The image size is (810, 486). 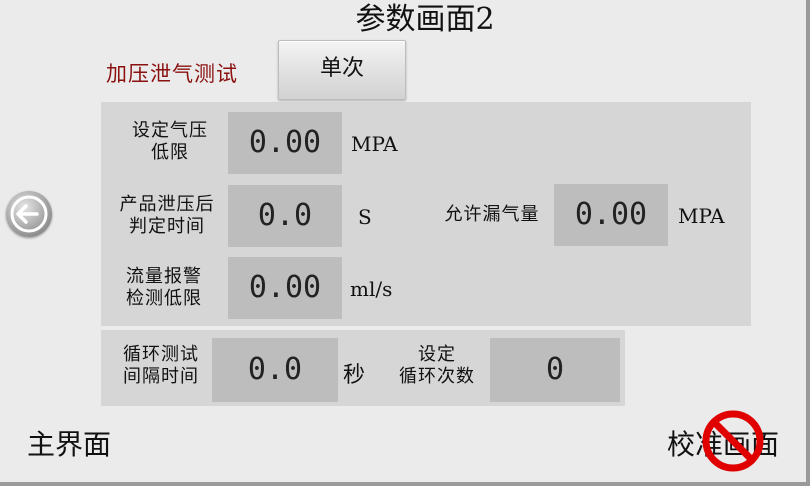 I want to click on cycle-count-label-line1: 设定, so click(x=437, y=354).